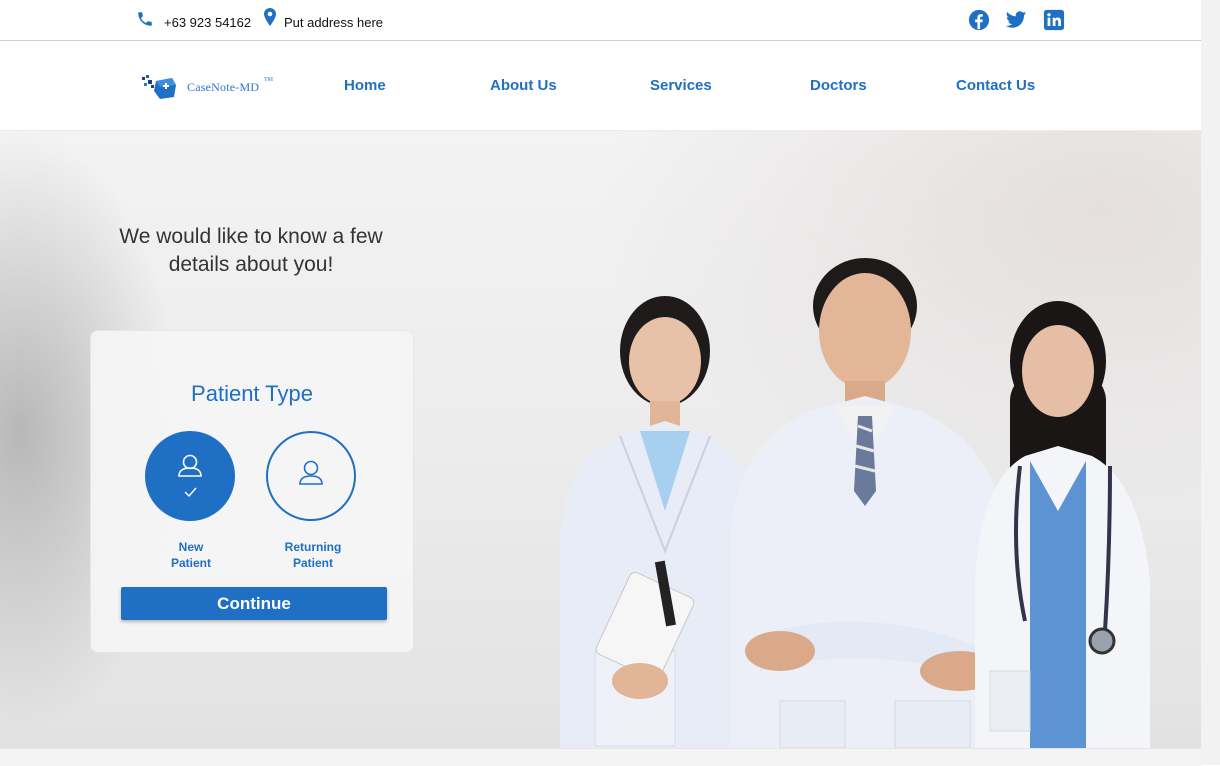 This screenshot has height=766, width=1220. Describe the element at coordinates (870, 503) in the screenshot. I see `doctor-middle-figure` at that location.